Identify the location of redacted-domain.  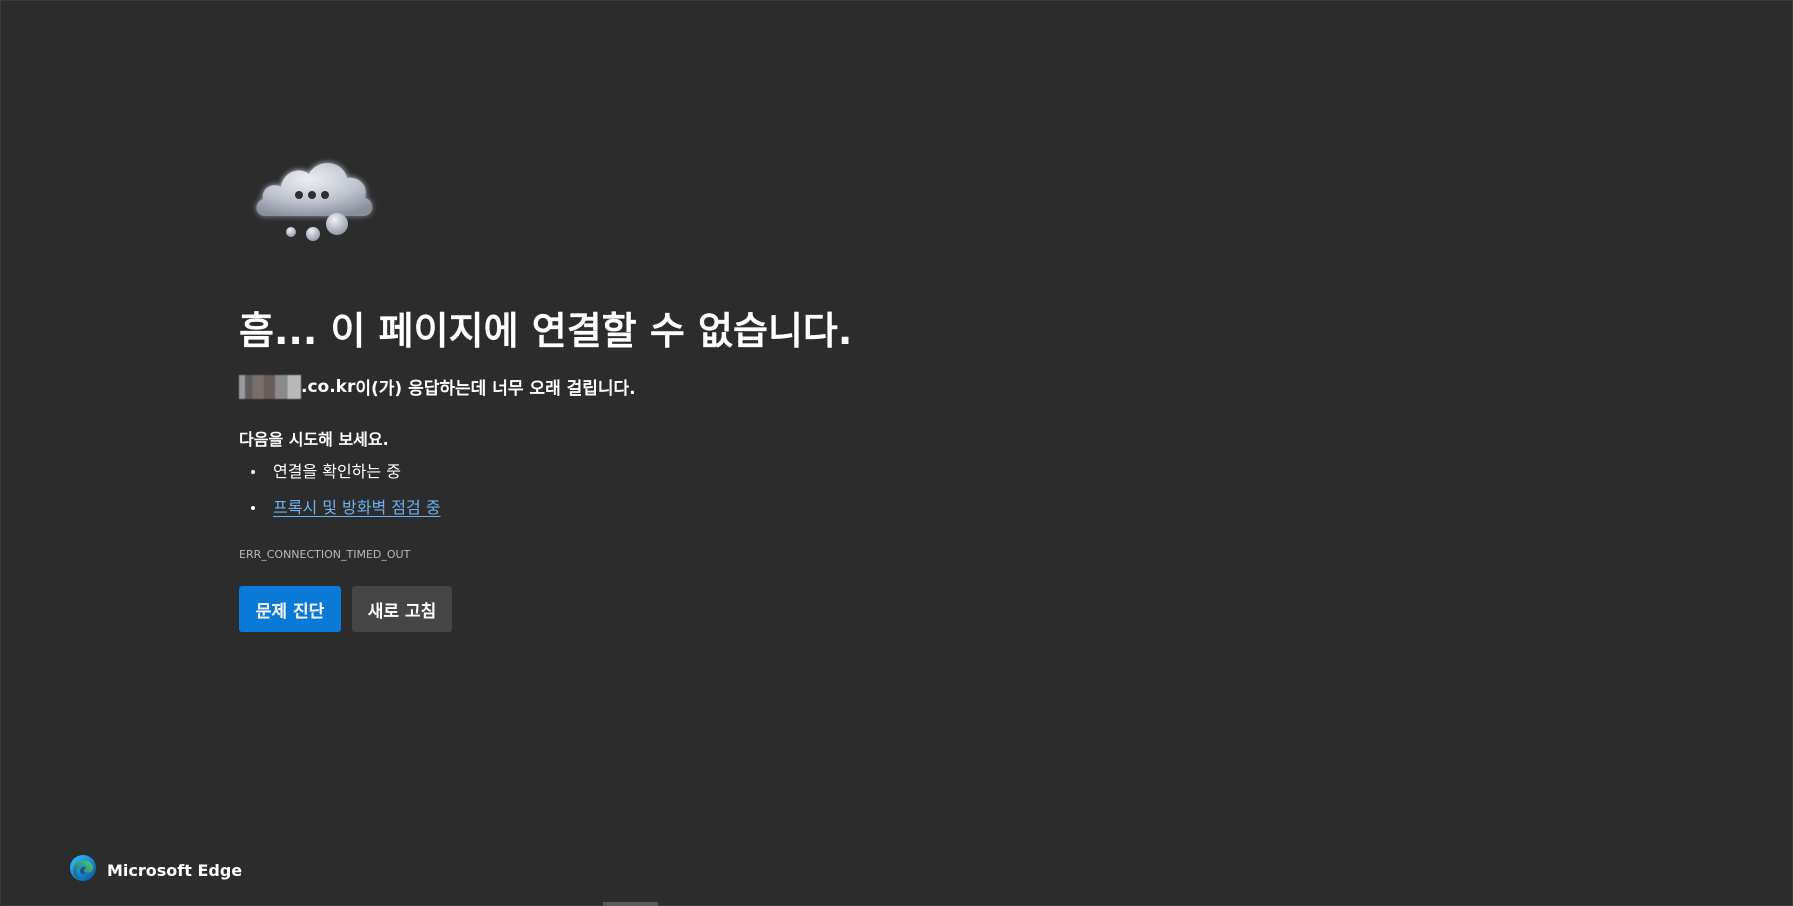
(270, 386).